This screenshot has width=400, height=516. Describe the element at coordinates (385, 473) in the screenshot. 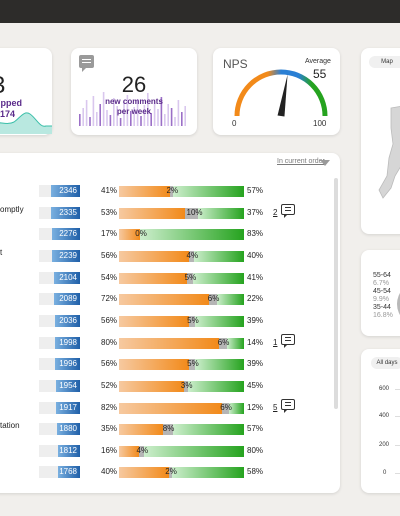

I see `y-tick-0: 0` at that location.